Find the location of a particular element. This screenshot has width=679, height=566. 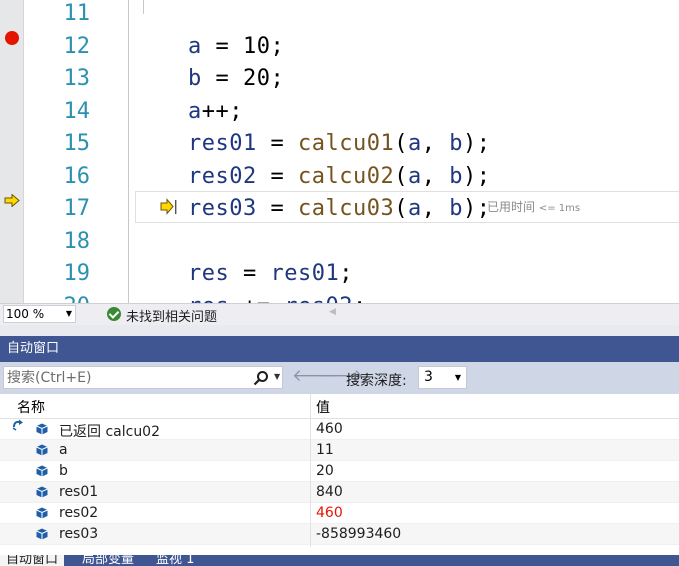

table-row: res01 840 is located at coordinates (339, 492).